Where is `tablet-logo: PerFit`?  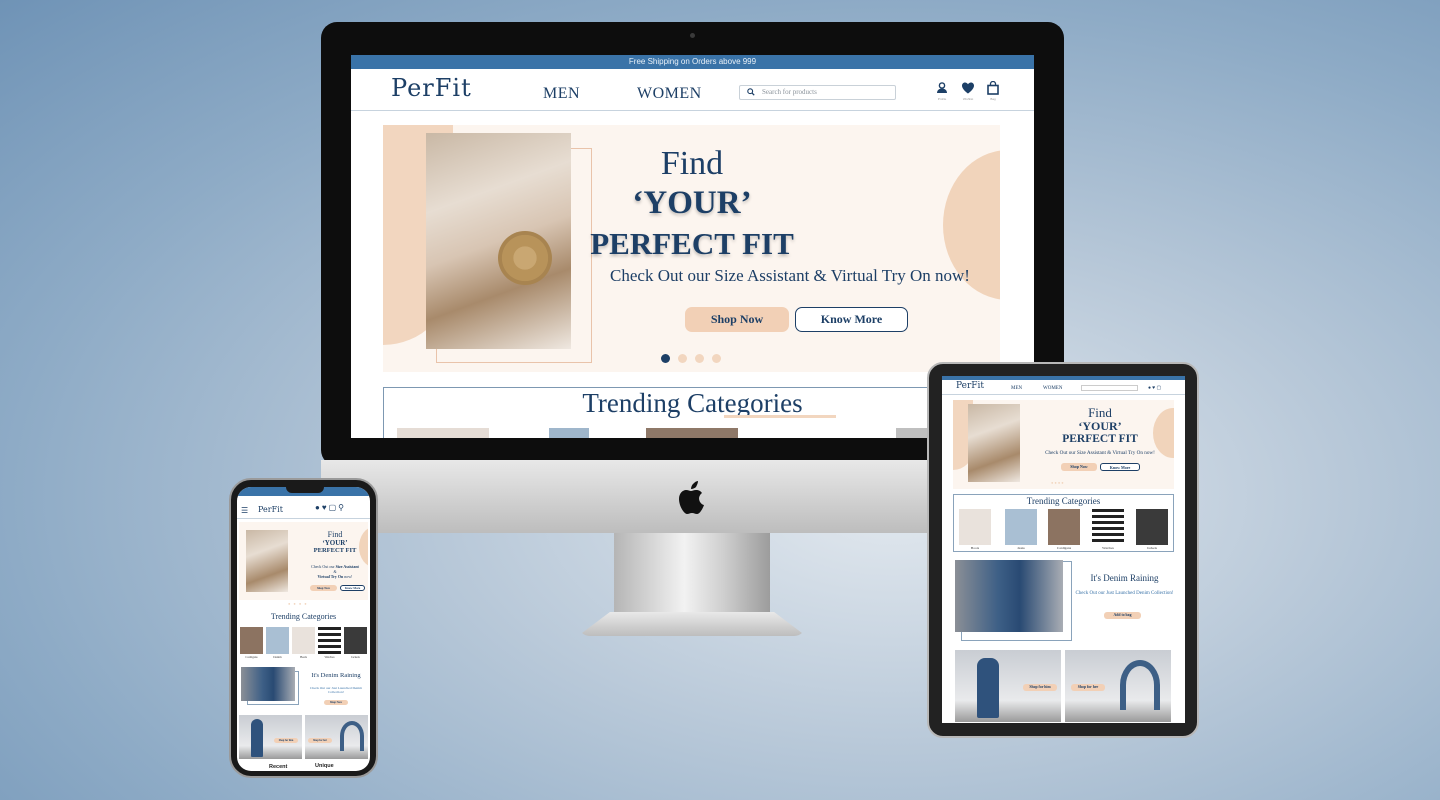 tablet-logo: PerFit is located at coordinates (970, 386).